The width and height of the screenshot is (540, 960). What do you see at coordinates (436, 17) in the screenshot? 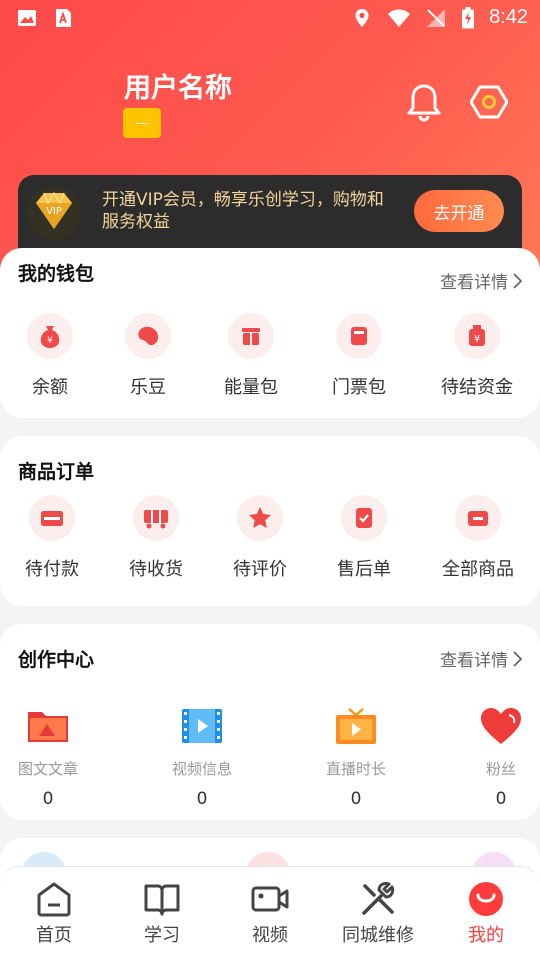
I see `no-signal-icon` at bounding box center [436, 17].